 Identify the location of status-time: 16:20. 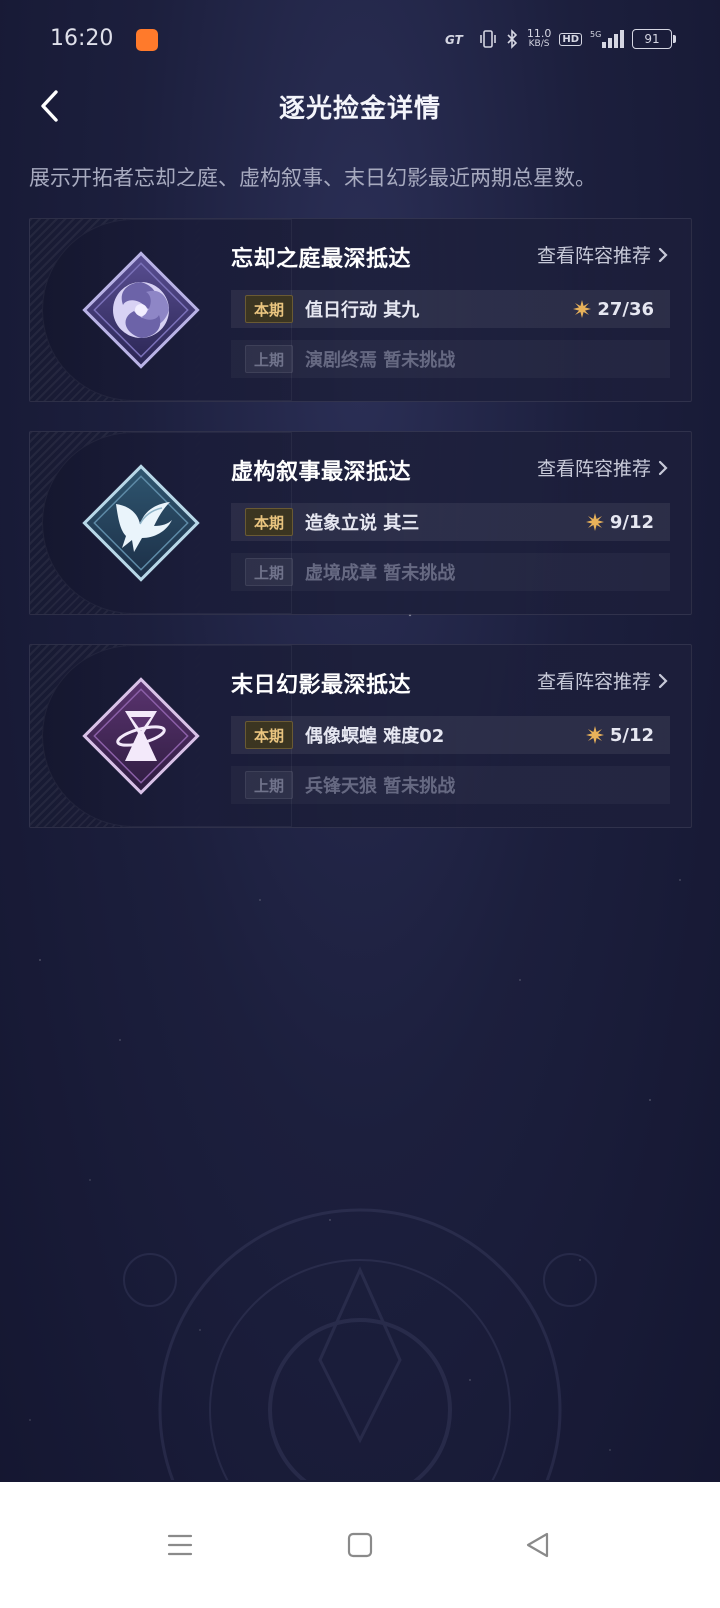
(82, 38).